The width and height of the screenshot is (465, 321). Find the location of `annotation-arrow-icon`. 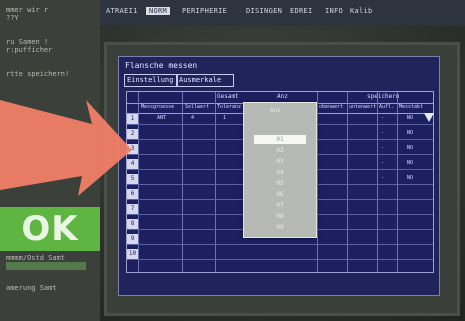

annotation-arrow-icon is located at coordinates (66, 148).